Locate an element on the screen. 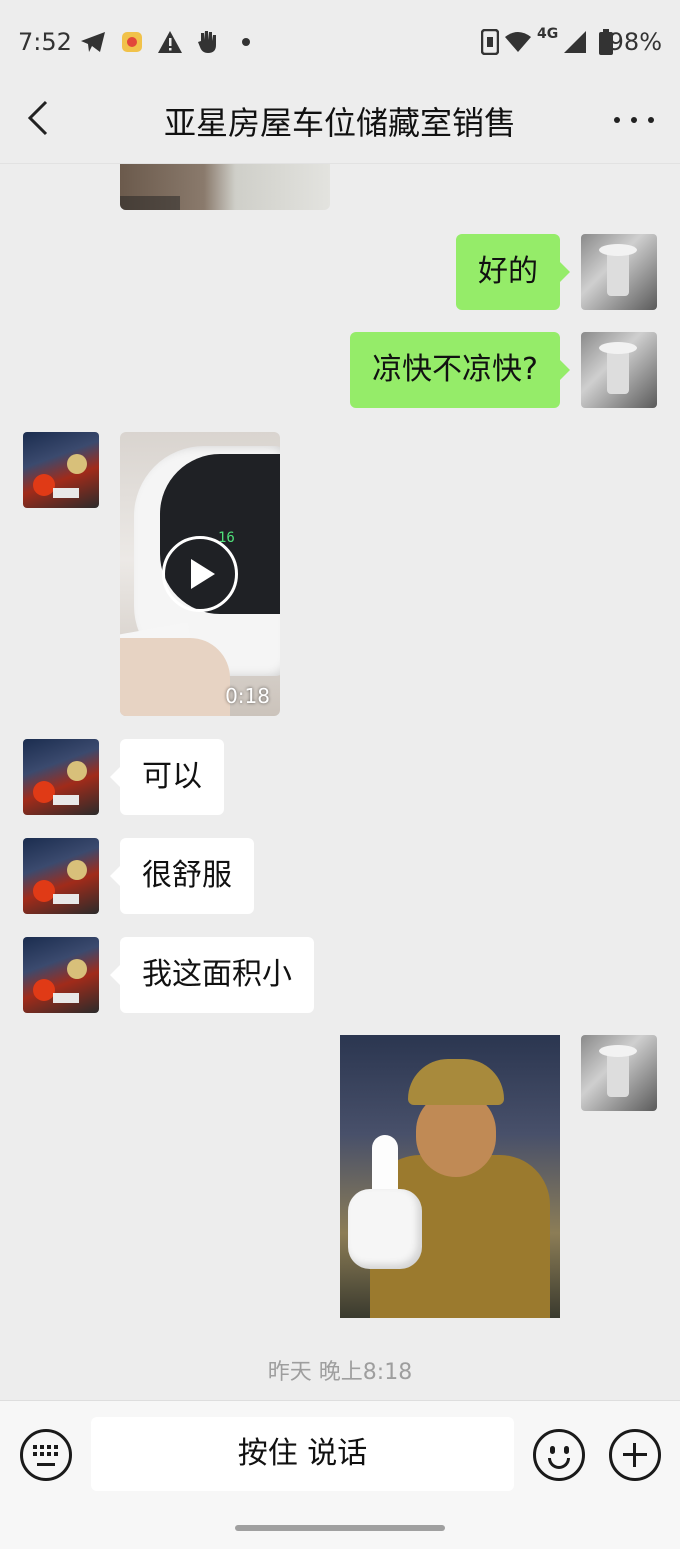 The height and width of the screenshot is (1549, 680). hold-to-talk-button: 按住 说话 is located at coordinates (302, 1454).